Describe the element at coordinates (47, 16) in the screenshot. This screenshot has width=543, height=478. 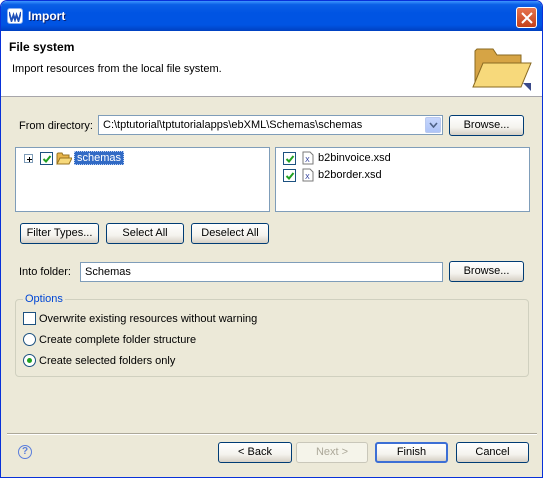
I see `window-title: Import` at that location.